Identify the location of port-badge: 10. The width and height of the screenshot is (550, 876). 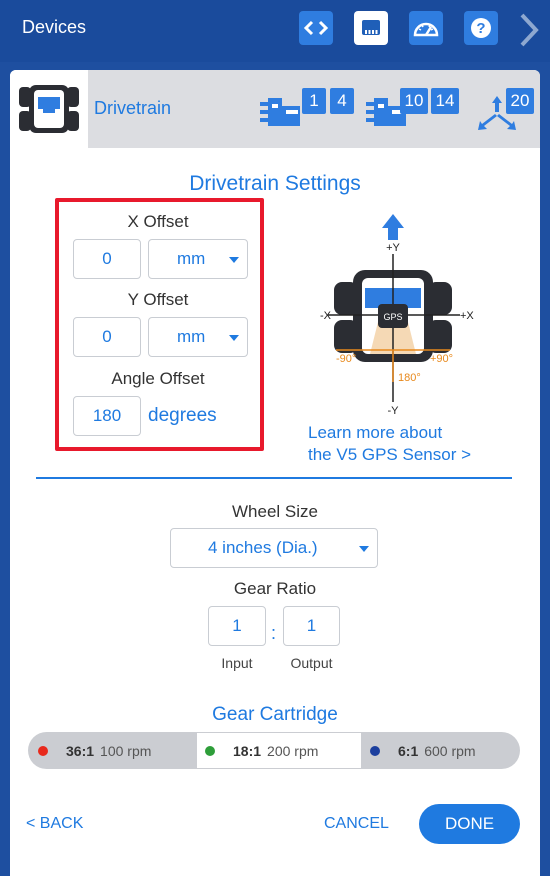
(414, 101).